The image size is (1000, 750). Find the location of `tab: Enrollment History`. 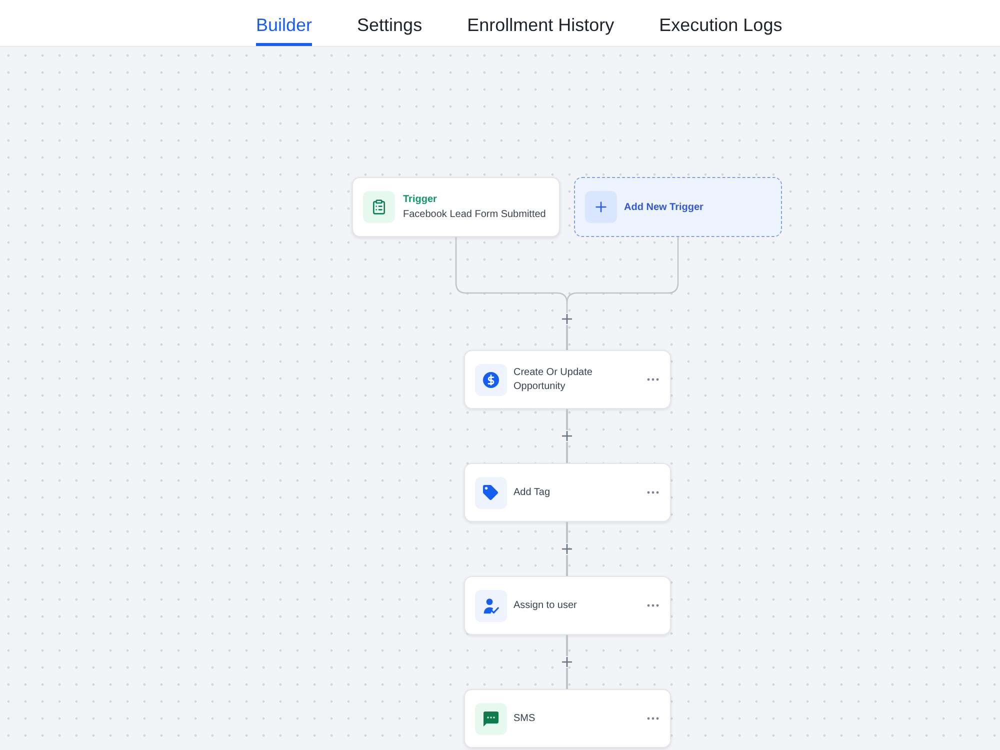

tab: Enrollment History is located at coordinates (540, 23).